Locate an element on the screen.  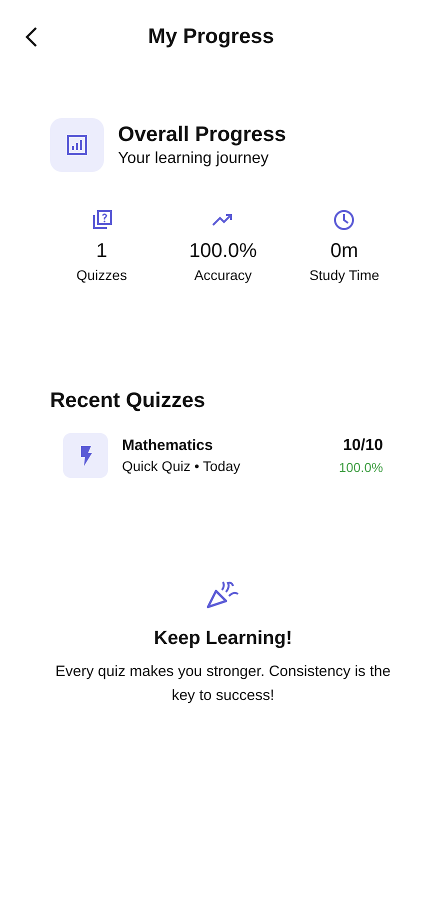
motivation-text: Every quiz makes you stronger. Consistency is the key to success! is located at coordinates (223, 684).